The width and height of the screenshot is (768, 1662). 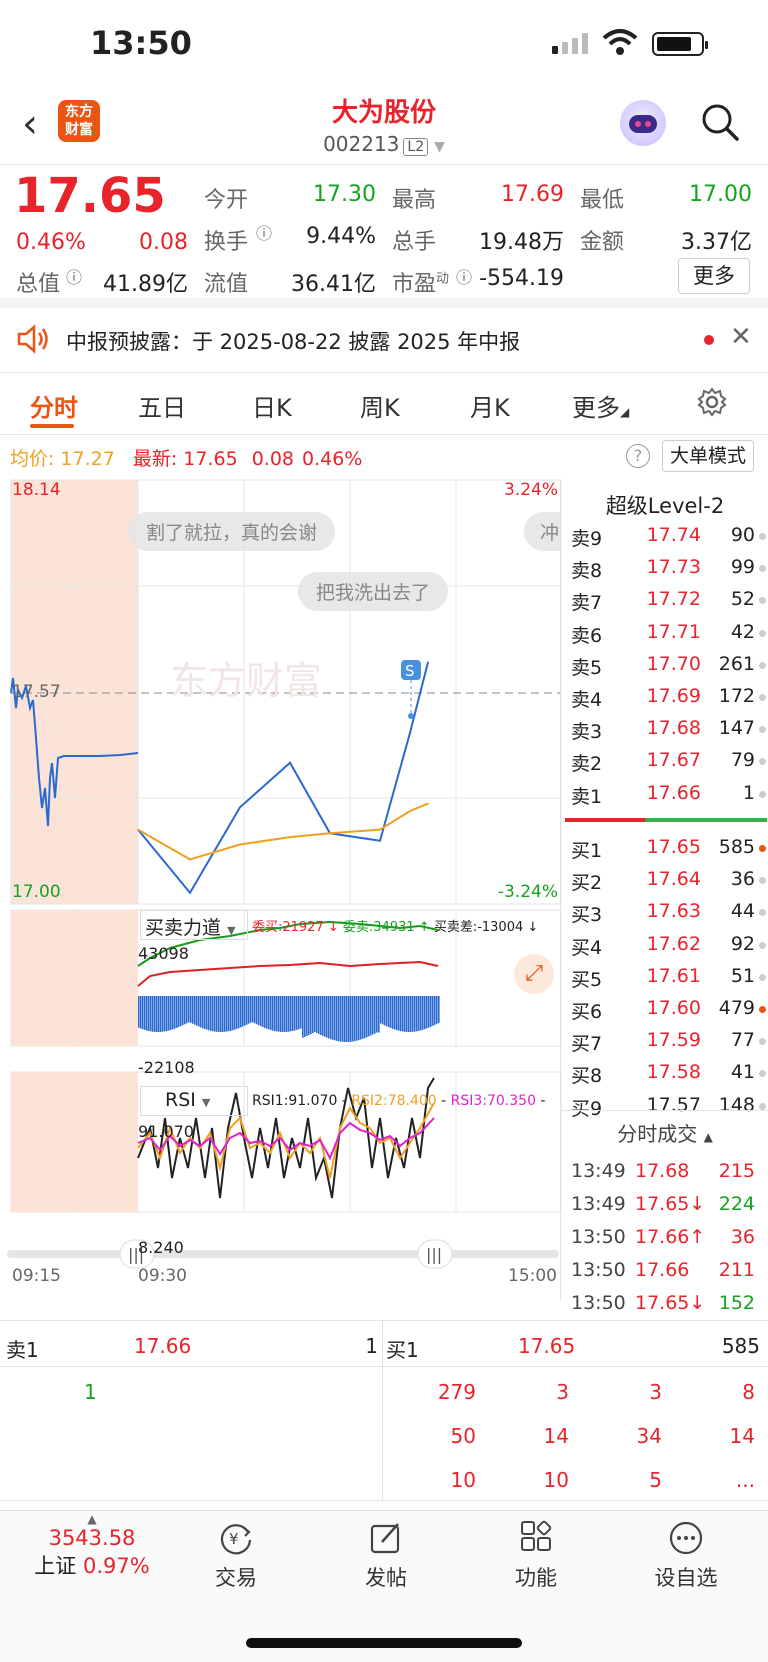 What do you see at coordinates (664, 977) in the screenshot?
I see `bid-row: 买5 17.61 51` at bounding box center [664, 977].